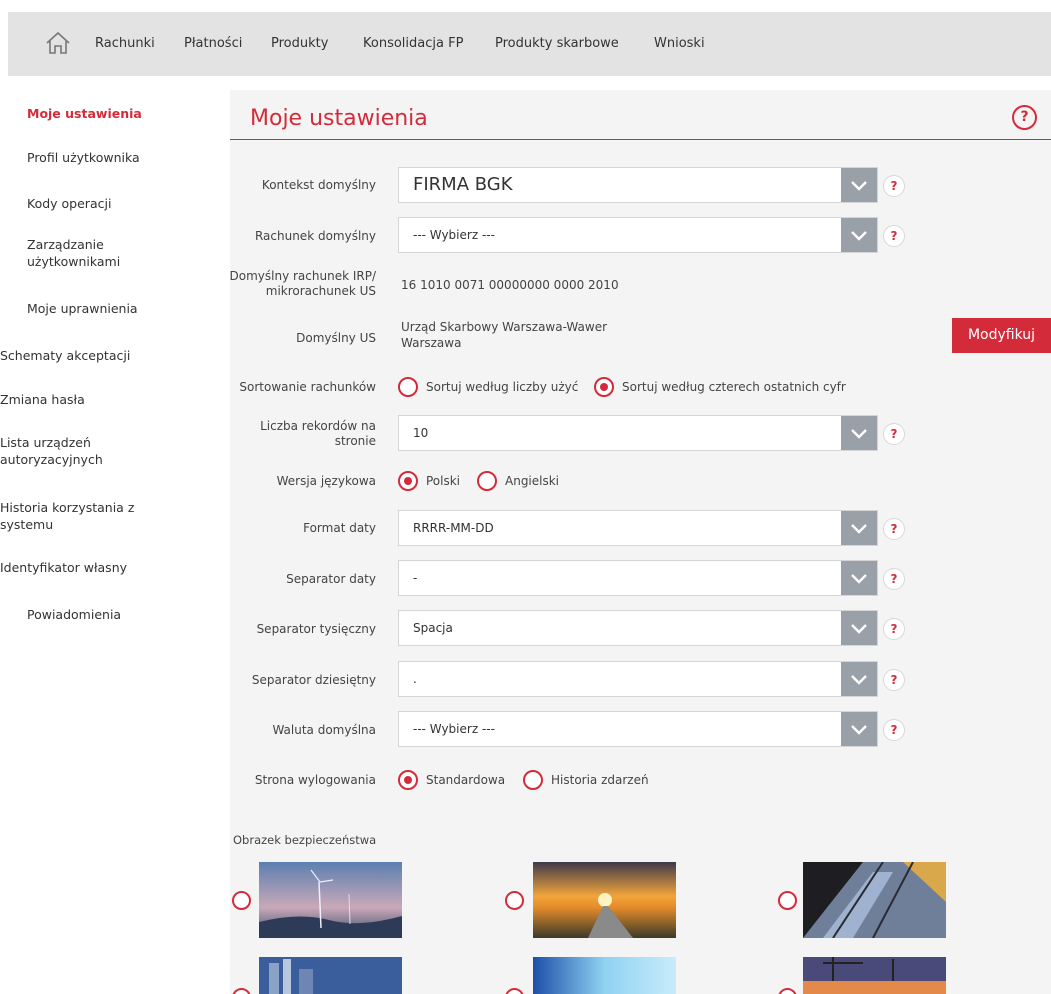 This screenshot has height=994, width=1051. I want to click on sort-option-last-digits: Sortuj według czterech ostatnich cyfr, so click(720, 387).